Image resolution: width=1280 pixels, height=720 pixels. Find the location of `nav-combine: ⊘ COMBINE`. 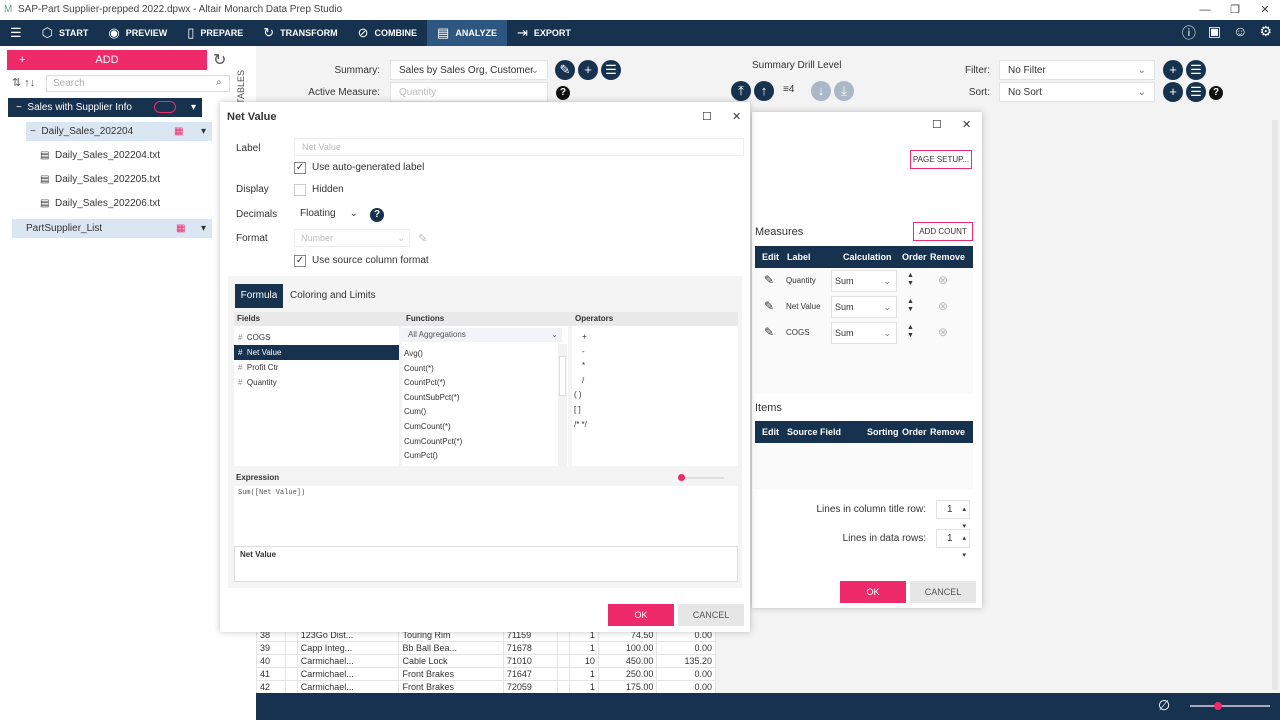

nav-combine: ⊘ COMBINE is located at coordinates (387, 33).